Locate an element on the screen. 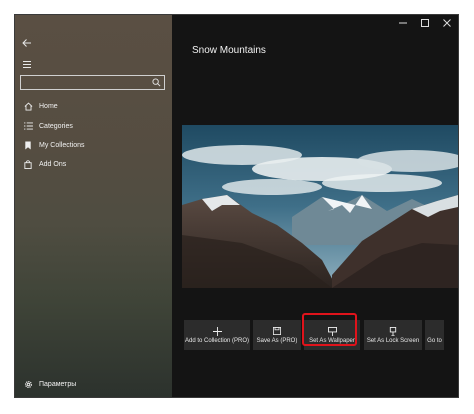  page-title: Snow Mountains is located at coordinates (229, 50).